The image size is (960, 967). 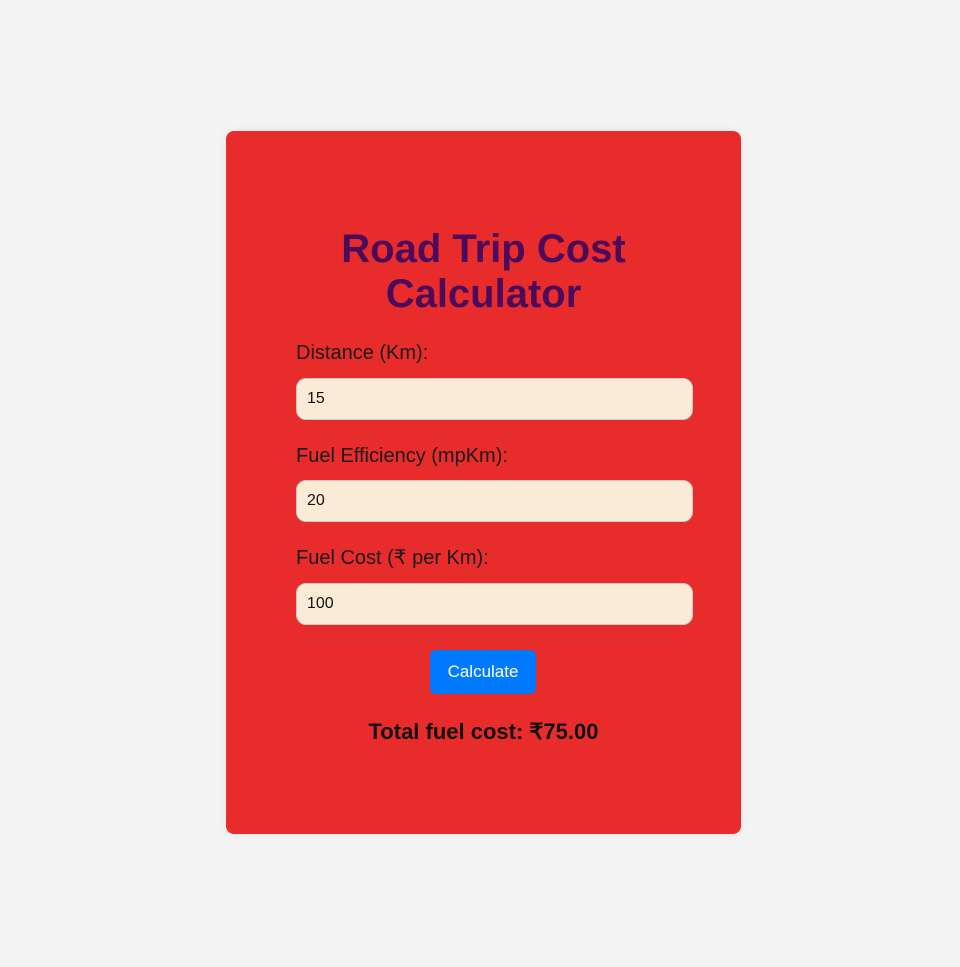 What do you see at coordinates (483, 294) in the screenshot?
I see `page-title-line-2: Calculator` at bounding box center [483, 294].